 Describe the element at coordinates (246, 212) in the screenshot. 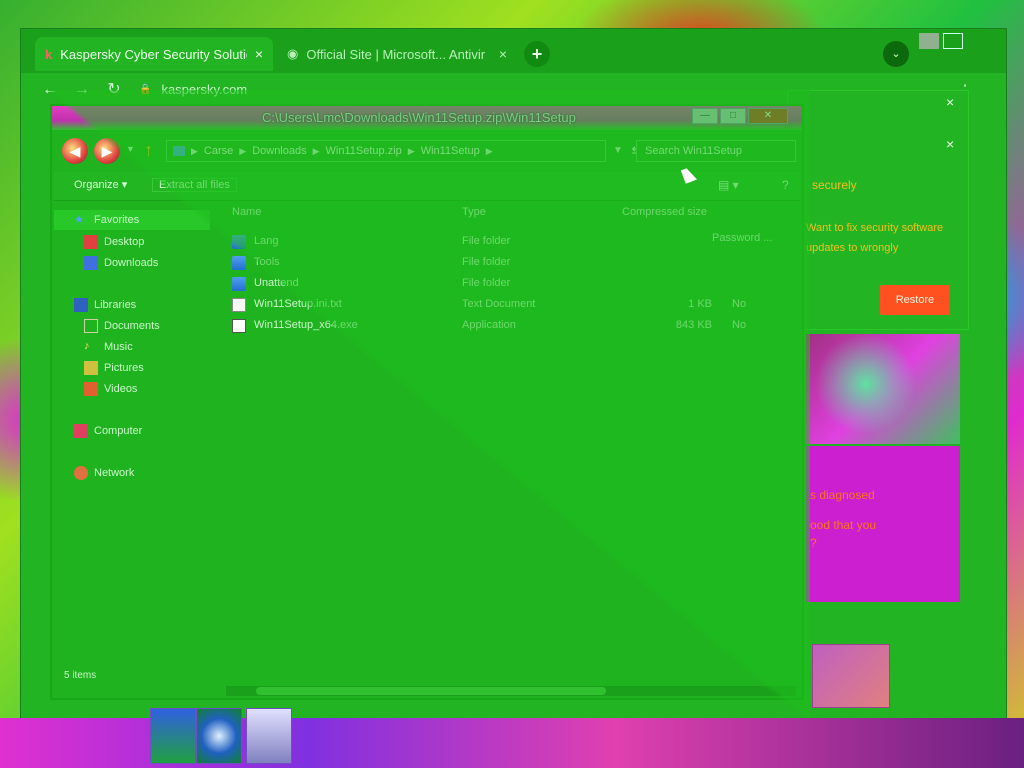

I see `column-name: Name` at that location.